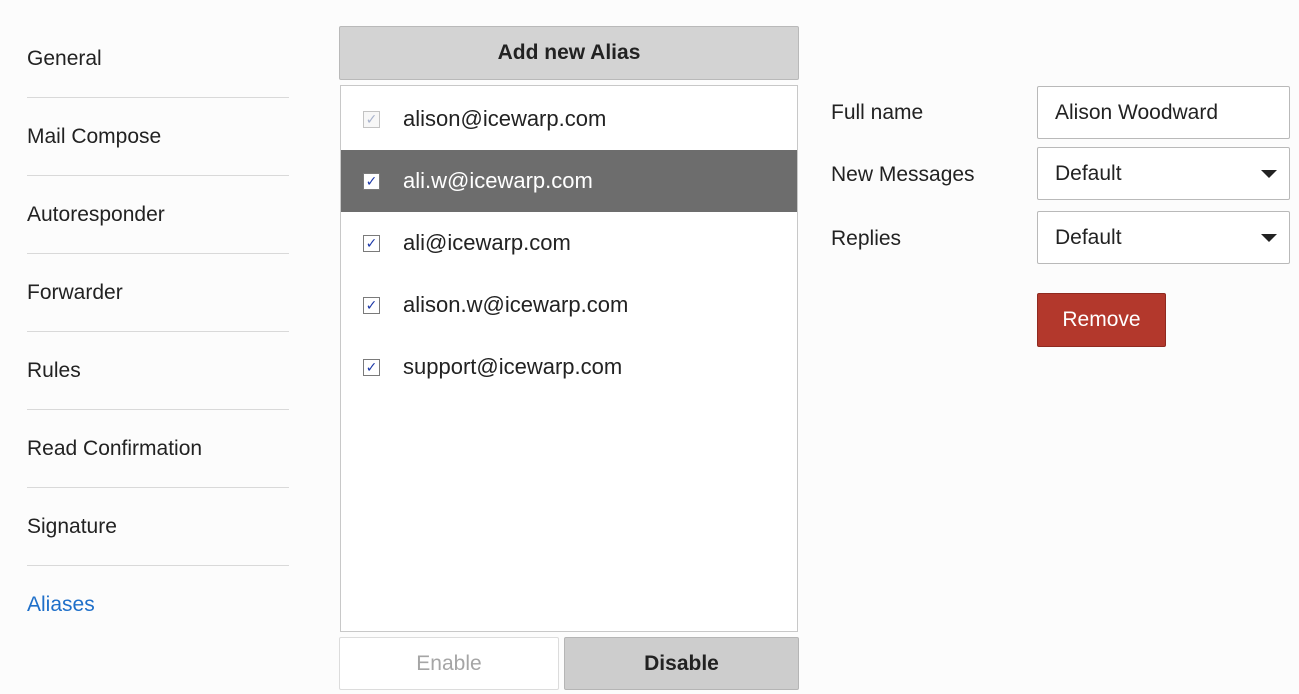  What do you see at coordinates (1137, 112) in the screenshot?
I see `full-name-value: Alison Woodward` at bounding box center [1137, 112].